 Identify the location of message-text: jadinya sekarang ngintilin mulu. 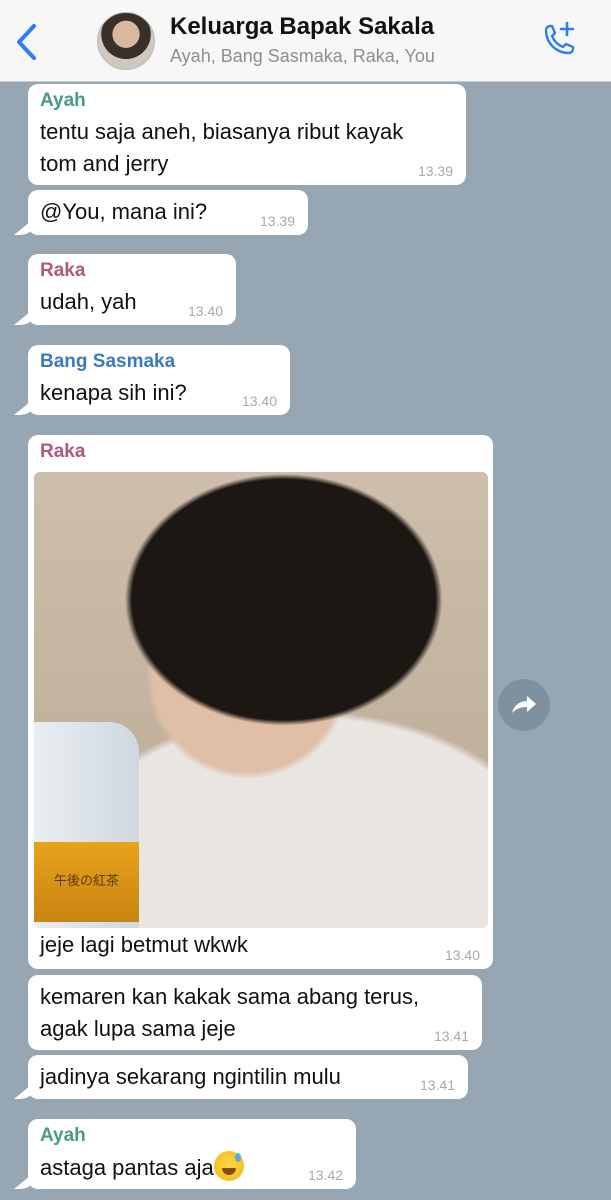
(190, 1076).